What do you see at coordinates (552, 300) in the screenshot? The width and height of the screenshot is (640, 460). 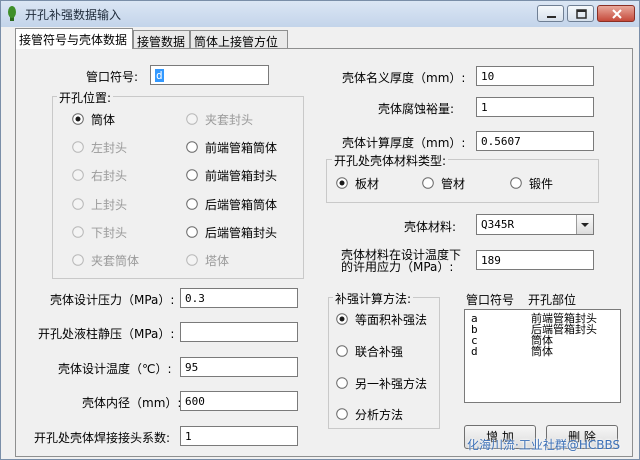 I see `list-header-position: 开孔部位` at bounding box center [552, 300].